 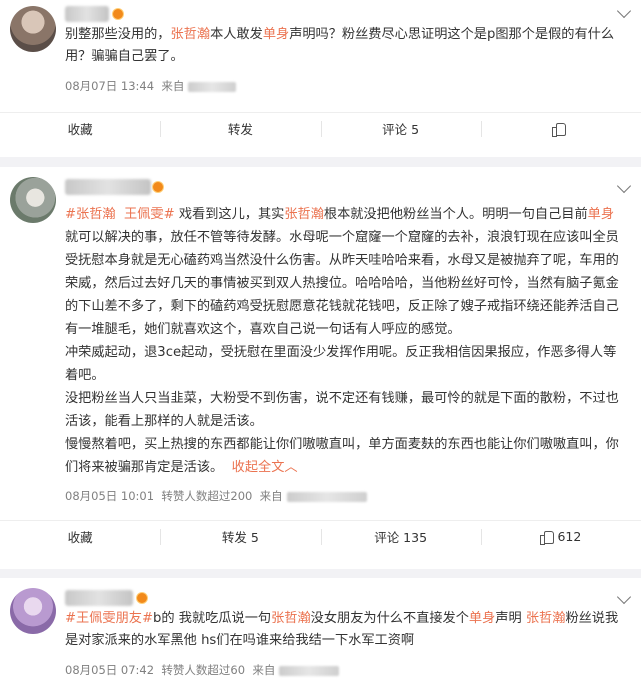 I want to click on post-meta: 08月05日 07:42 转赞人数超过60 来自, so click(x=202, y=670).